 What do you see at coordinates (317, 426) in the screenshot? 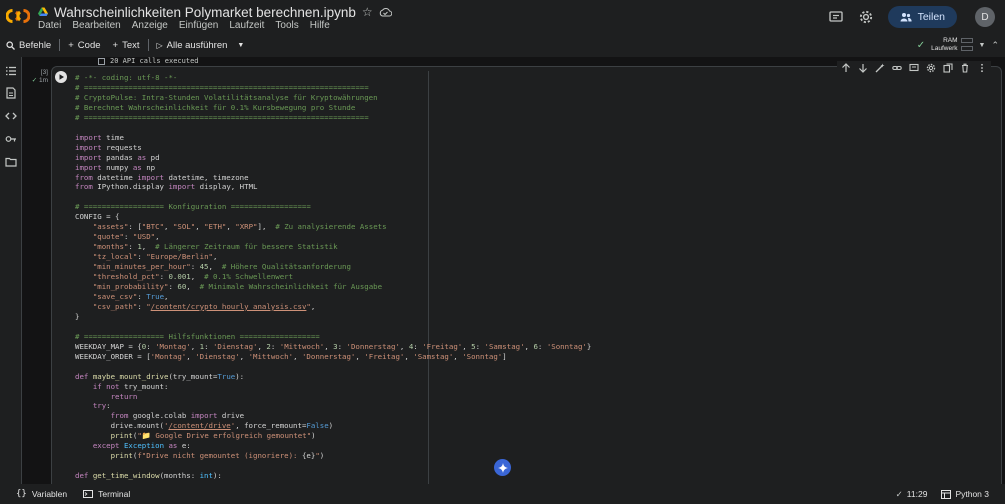
I see `code-token: False` at bounding box center [317, 426].